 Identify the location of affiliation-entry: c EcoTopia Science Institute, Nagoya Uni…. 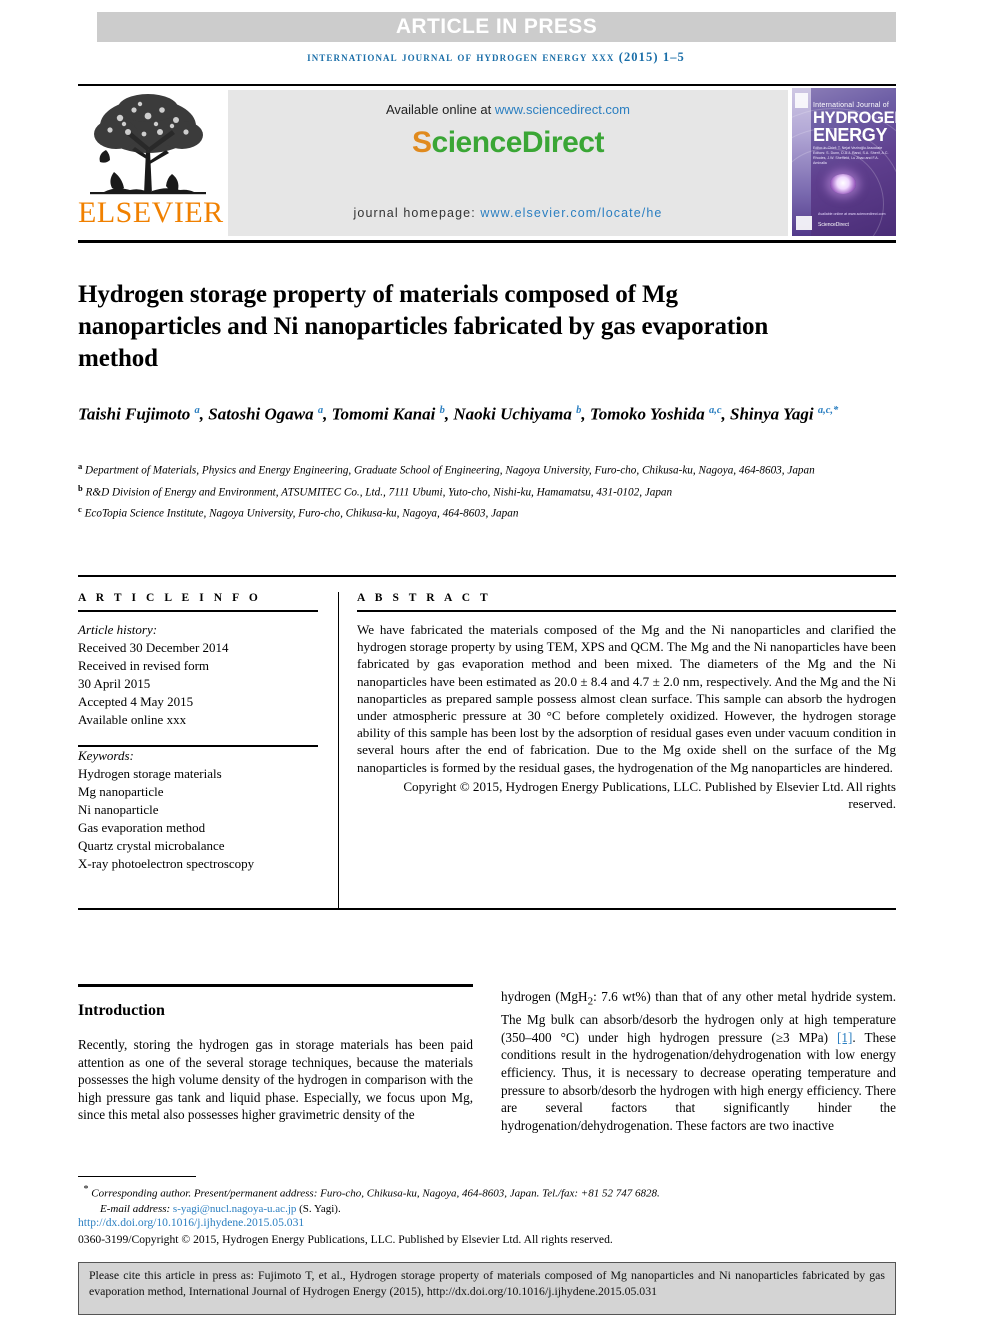
(483, 512).